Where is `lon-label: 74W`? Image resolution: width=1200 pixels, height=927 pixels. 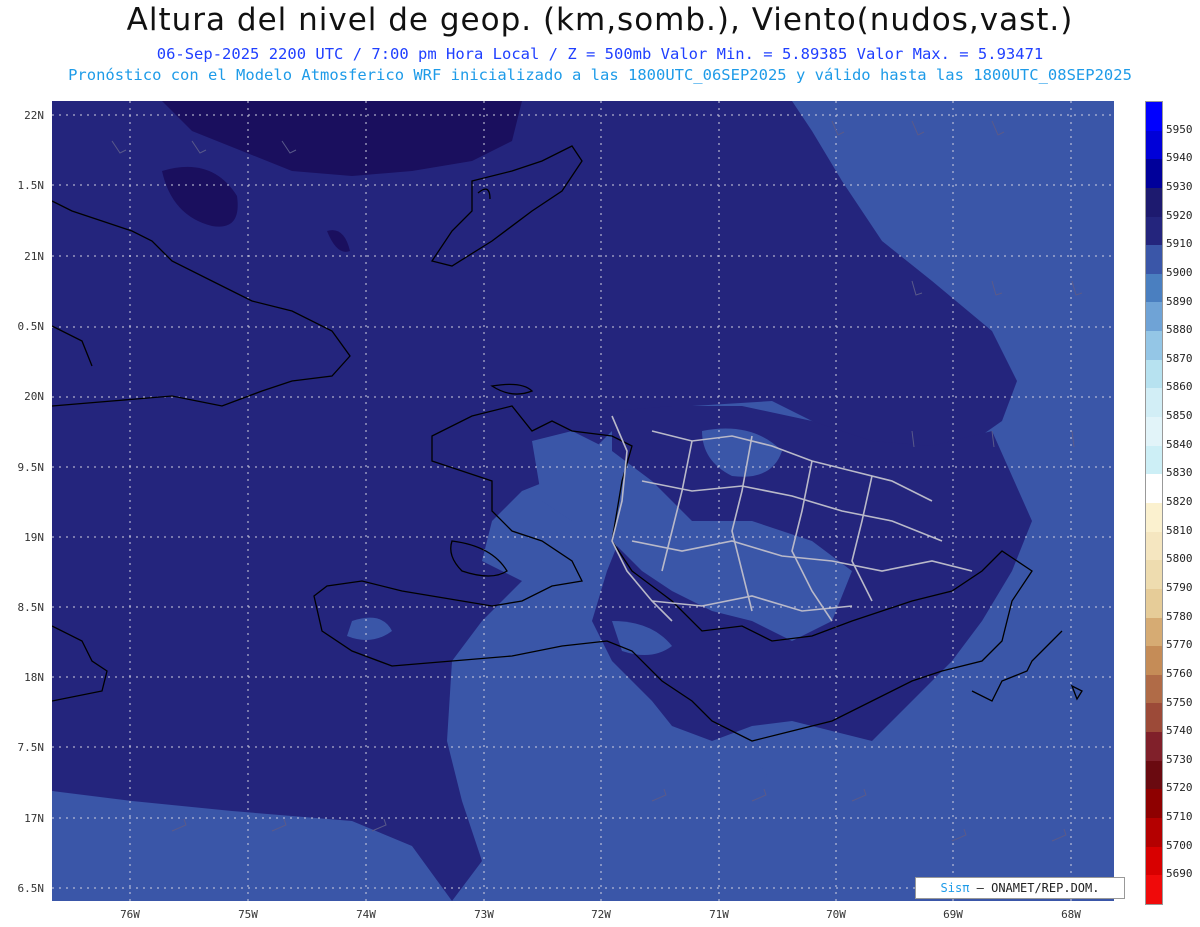
lon-label: 74W is located at coordinates (366, 914).